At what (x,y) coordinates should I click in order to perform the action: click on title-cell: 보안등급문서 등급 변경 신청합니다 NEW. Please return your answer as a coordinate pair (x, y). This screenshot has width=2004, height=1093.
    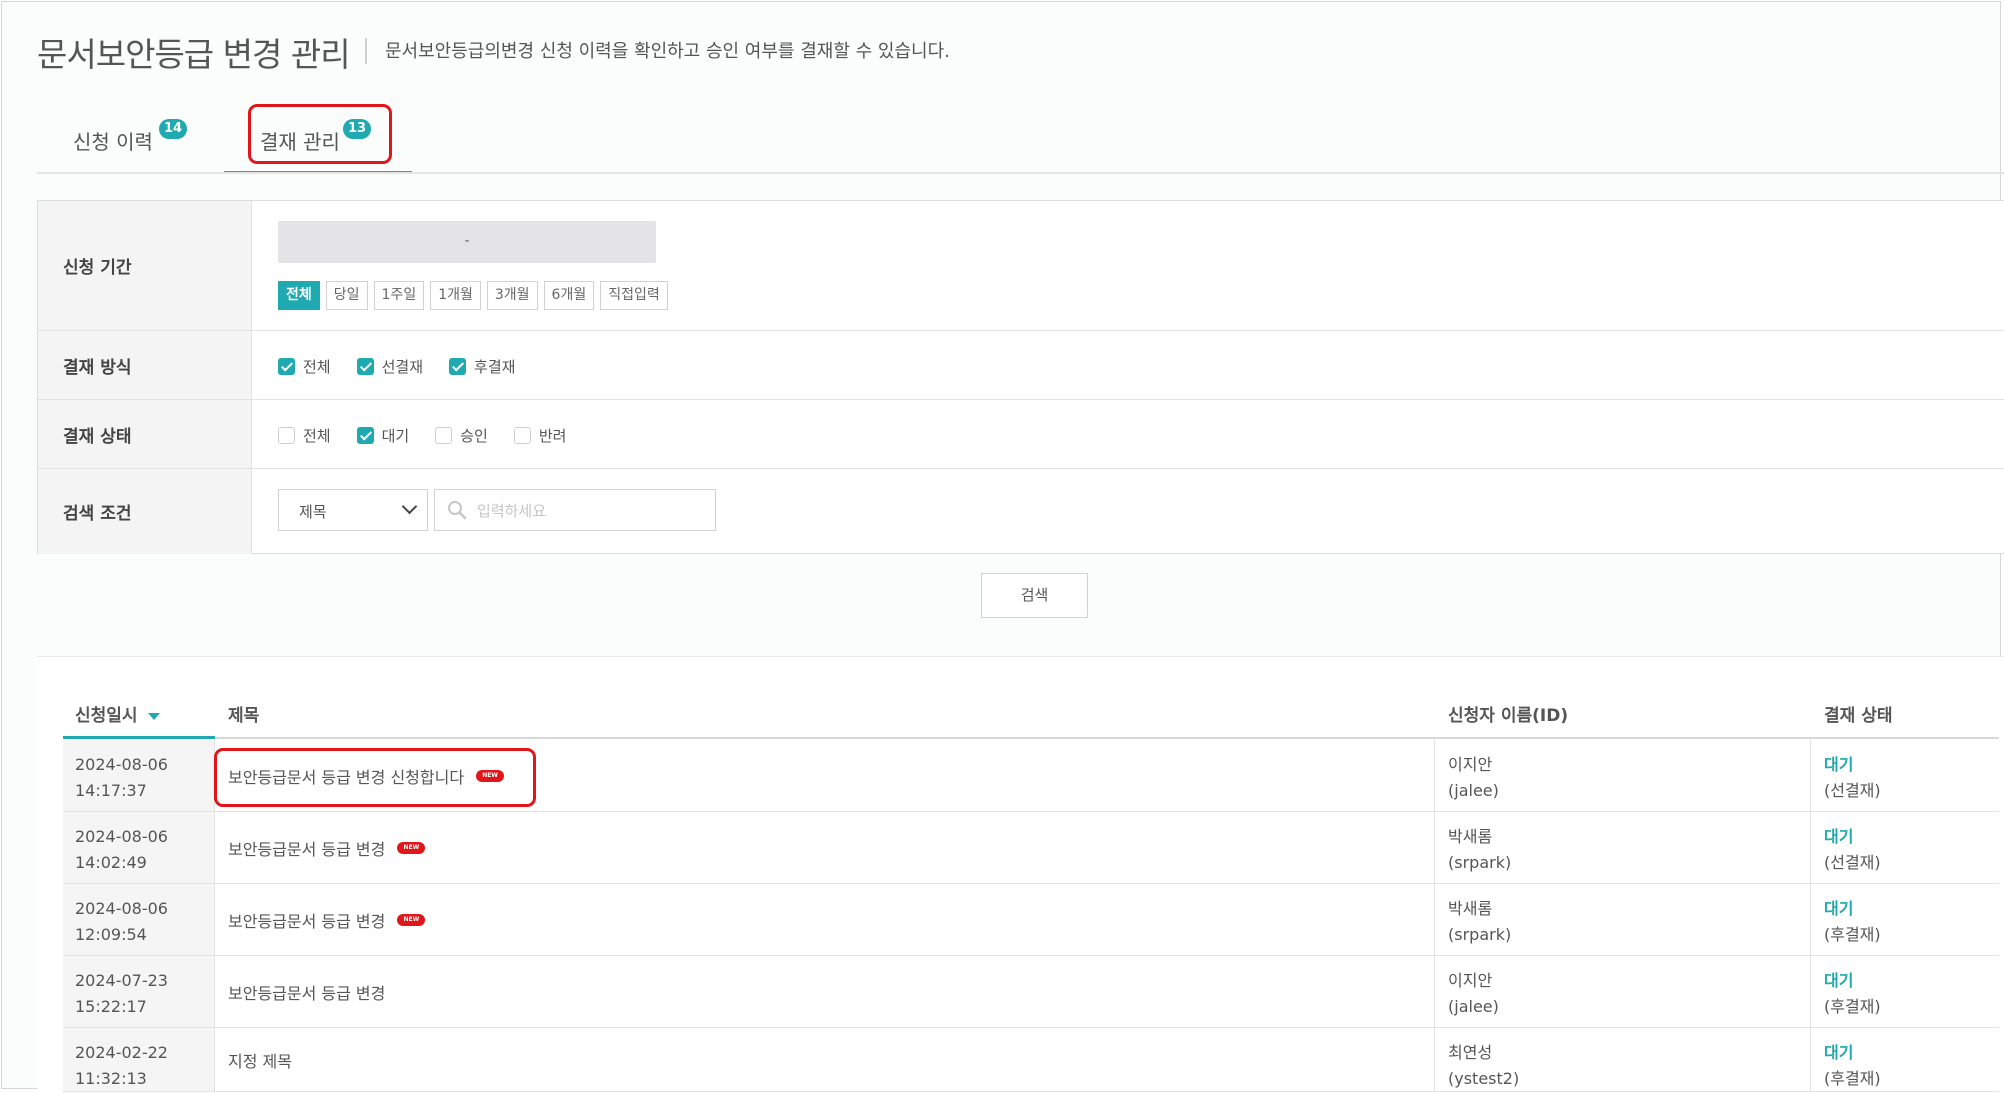
    Looking at the image, I should click on (825, 775).